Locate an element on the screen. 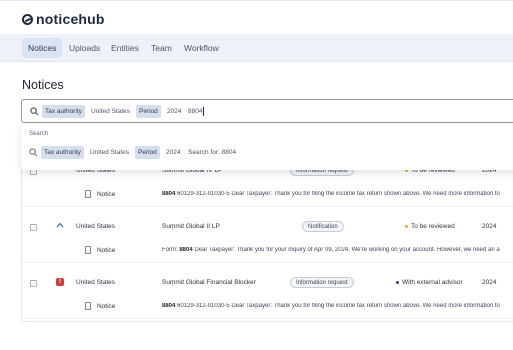 This screenshot has width=513, height=350. entity-name: Summit Global Financial Blocker is located at coordinates (209, 282).